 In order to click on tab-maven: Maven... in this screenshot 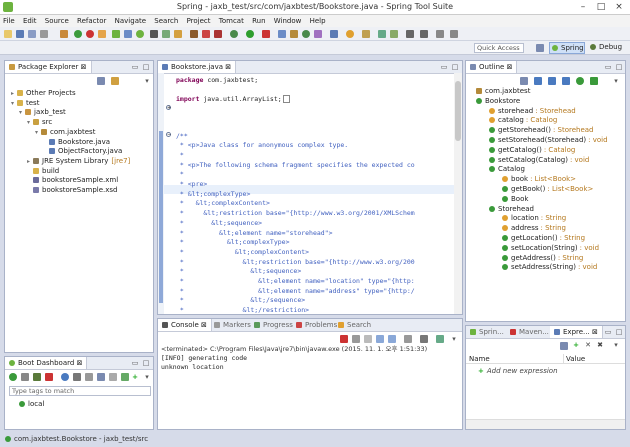, I will do `click(529, 332)`.